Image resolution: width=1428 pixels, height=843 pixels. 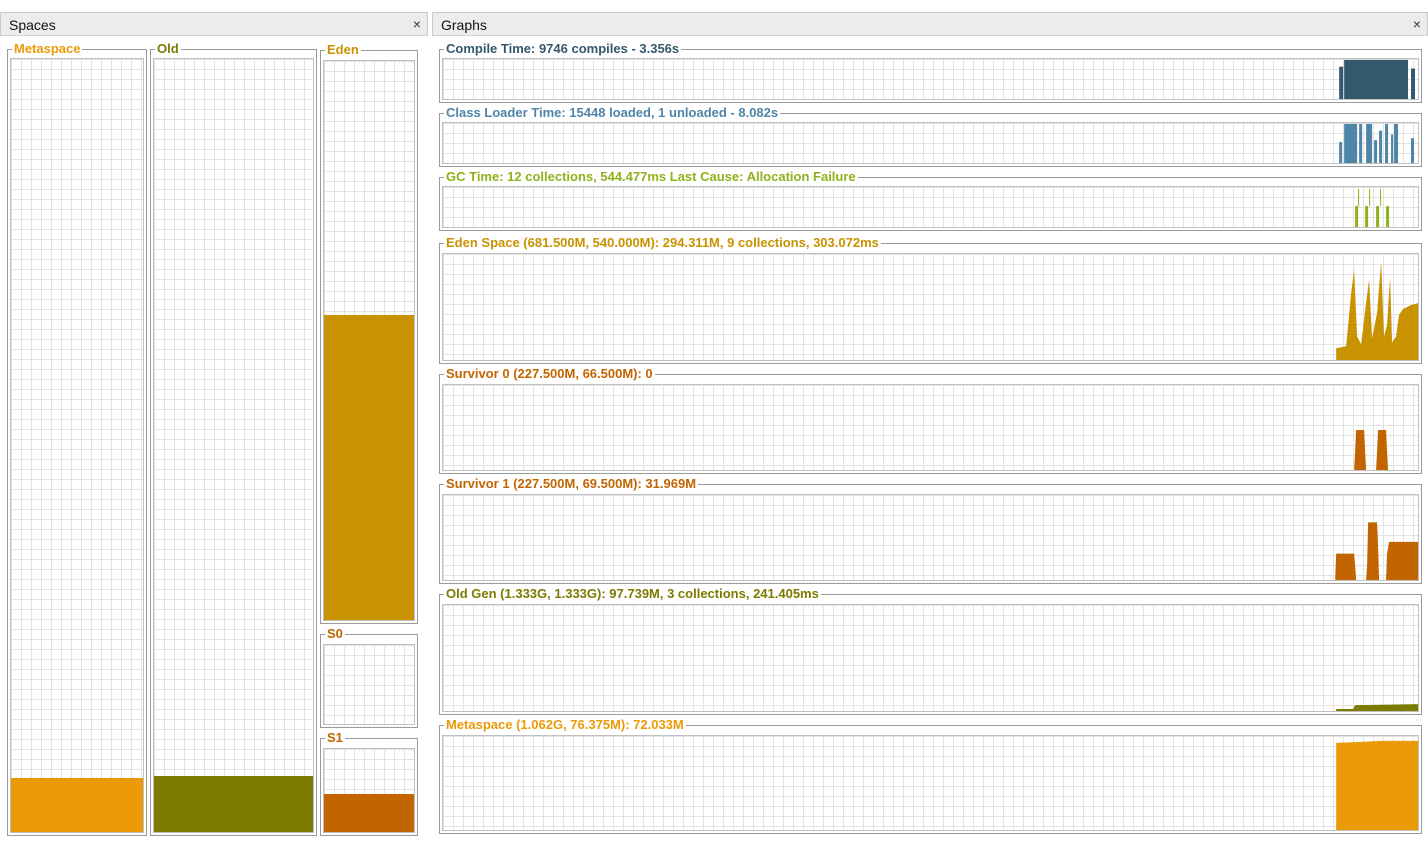 What do you see at coordinates (549, 374) in the screenshot?
I see `graph-survivor-0-label: Survivor 0 (227.500M, 66.500M): 0` at bounding box center [549, 374].